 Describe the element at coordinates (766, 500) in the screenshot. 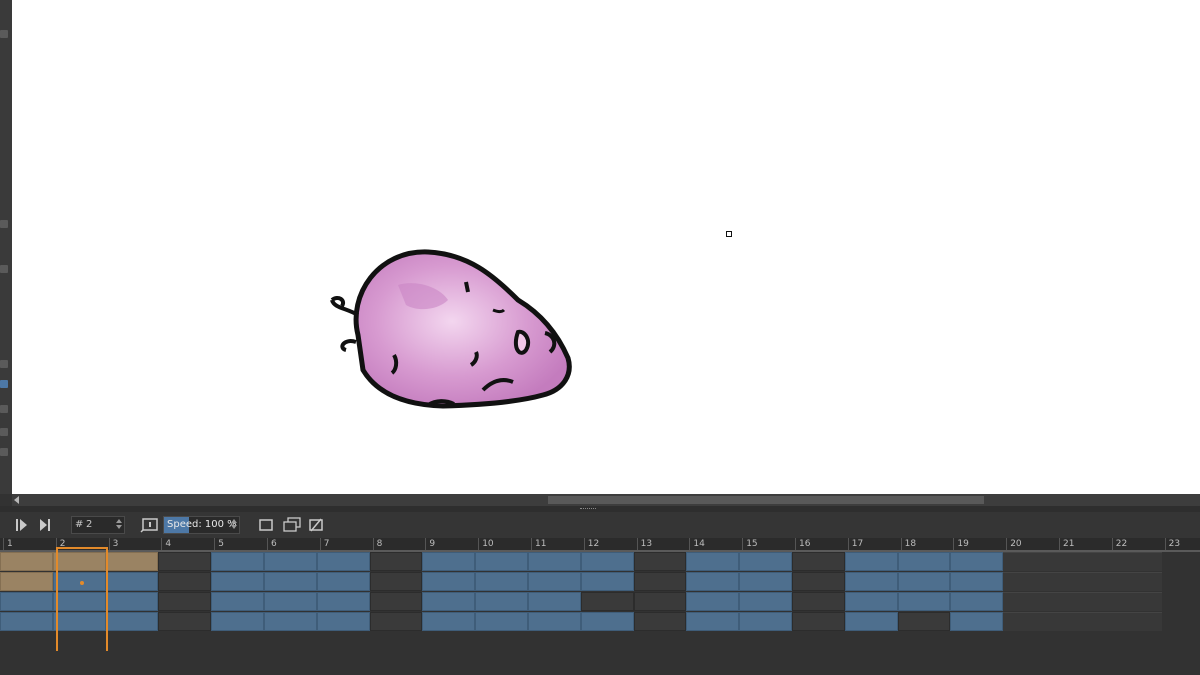

I see `scrollbar-thumb` at that location.